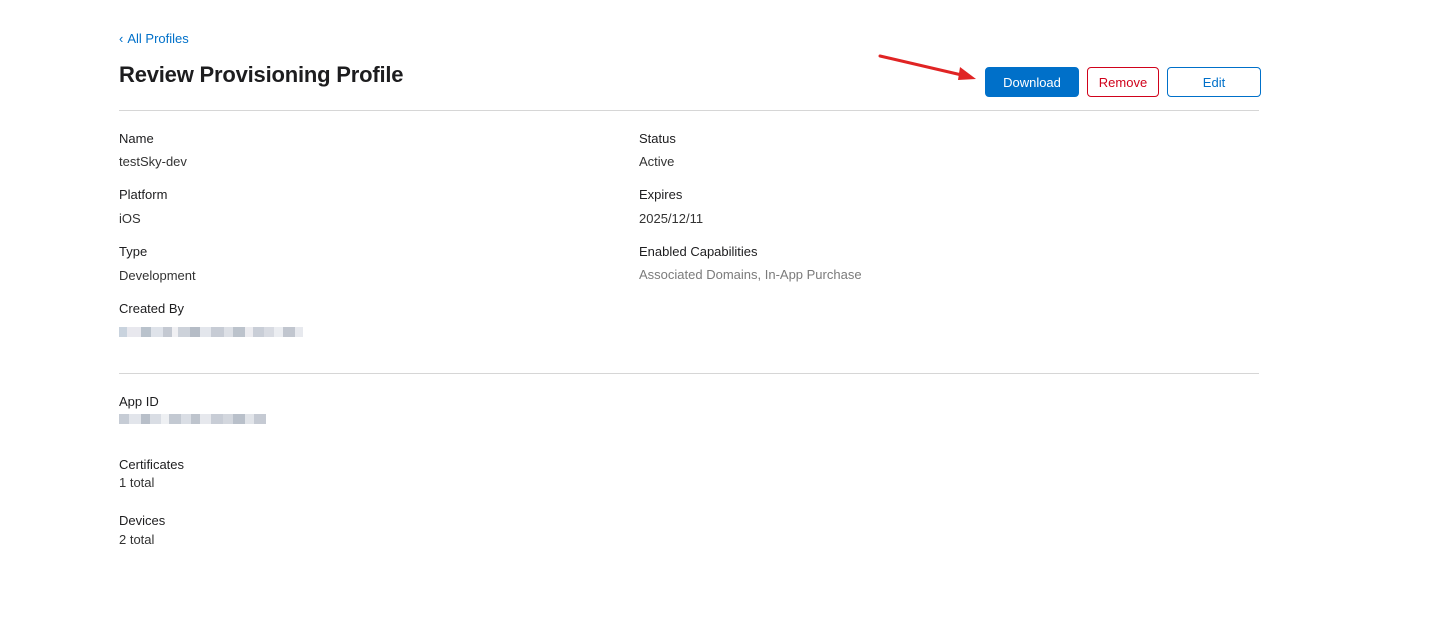 Image resolution: width=1449 pixels, height=625 pixels. What do you see at coordinates (151, 474) in the screenshot?
I see `certificates-field: Certificates 1 total` at bounding box center [151, 474].